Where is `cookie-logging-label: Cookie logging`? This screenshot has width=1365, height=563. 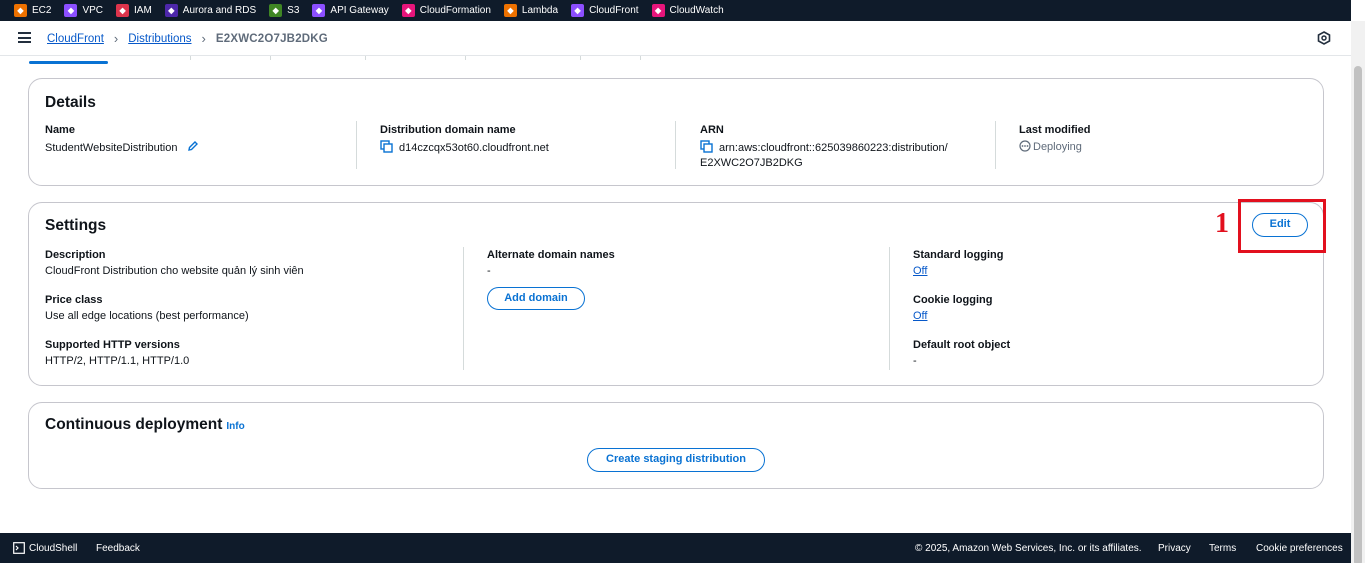 cookie-logging-label: Cookie logging is located at coordinates (953, 300).